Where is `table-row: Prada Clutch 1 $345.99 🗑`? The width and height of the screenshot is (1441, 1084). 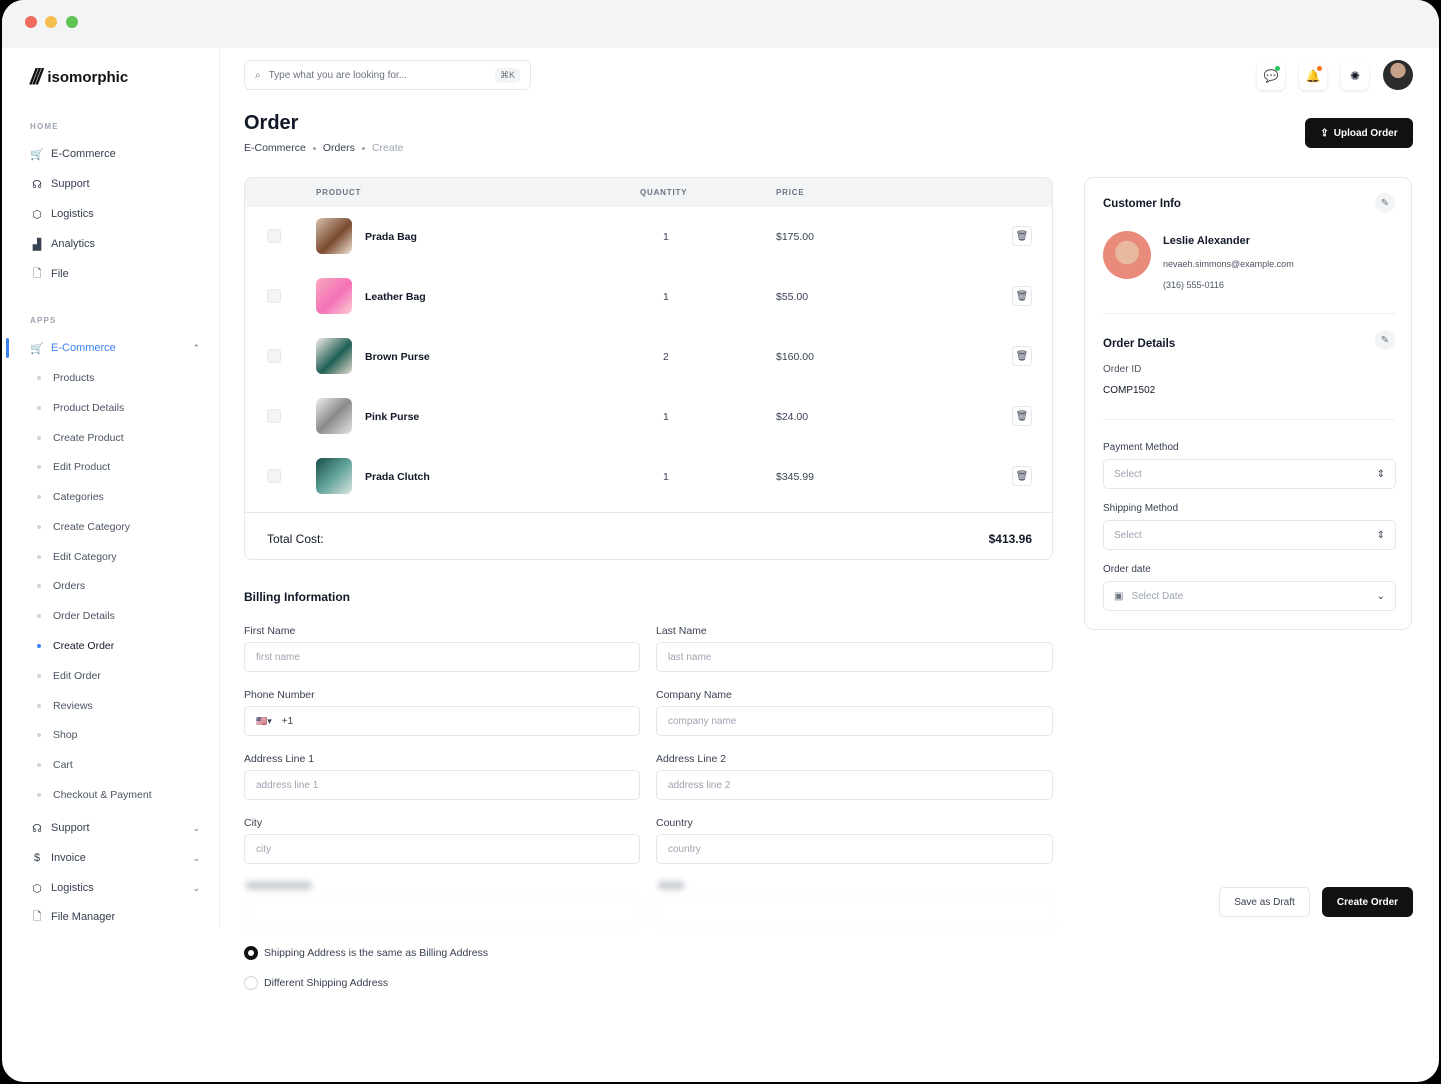 table-row: Prada Clutch 1 $345.99 🗑 is located at coordinates (648, 477).